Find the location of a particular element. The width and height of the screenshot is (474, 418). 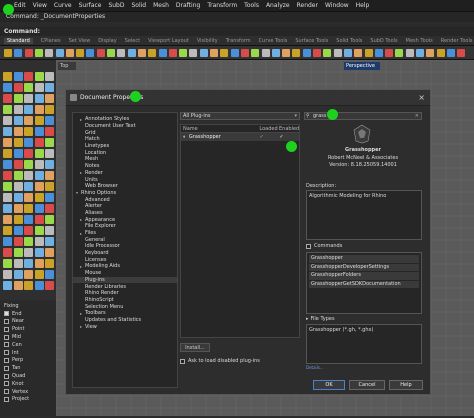

viewport-perspective-tab: Perspective is located at coordinates (362, 66).